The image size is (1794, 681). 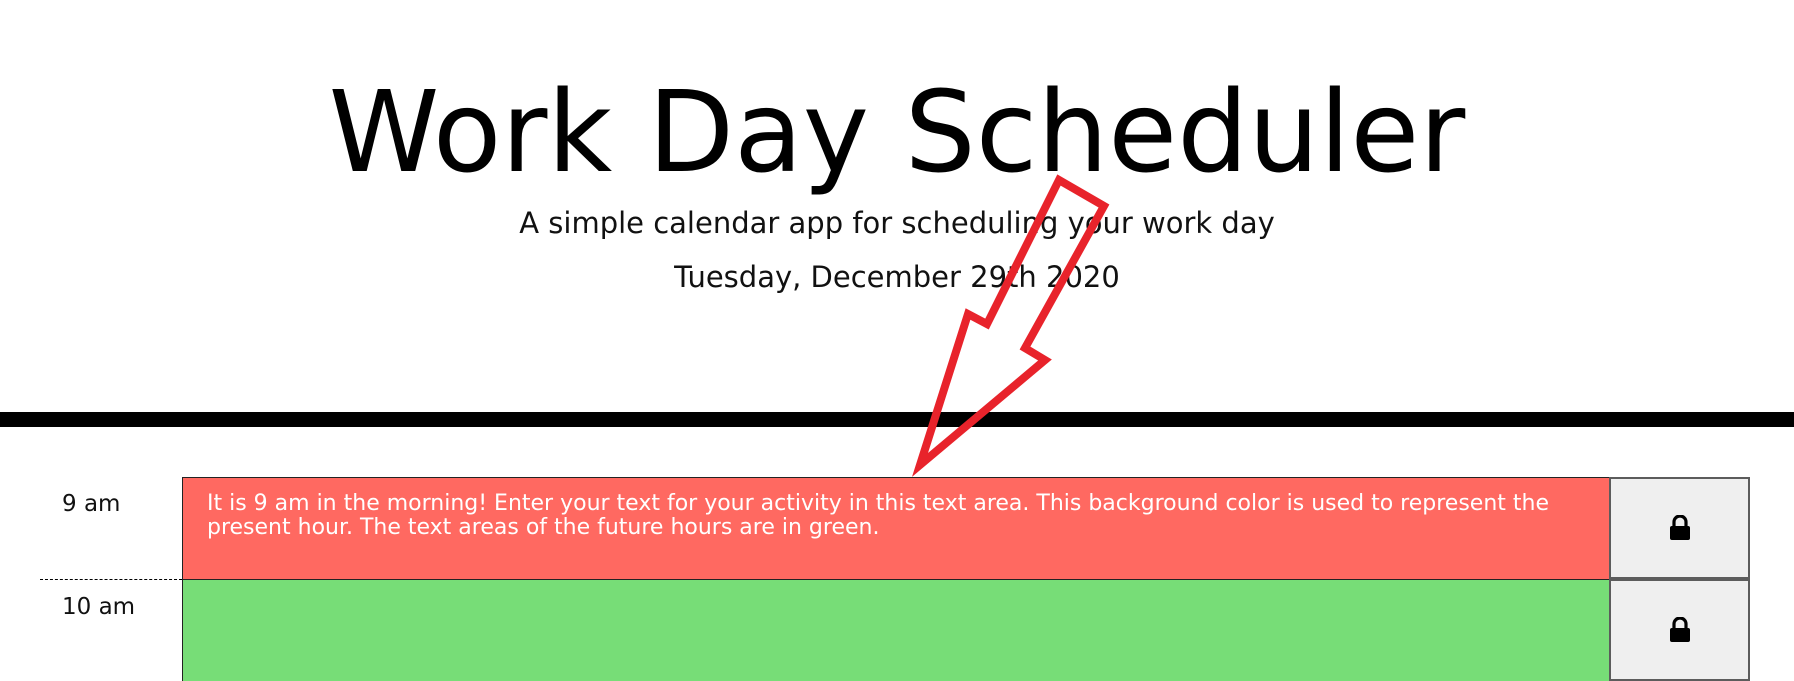 What do you see at coordinates (897, 419) in the screenshot?
I see `header-divider` at bounding box center [897, 419].